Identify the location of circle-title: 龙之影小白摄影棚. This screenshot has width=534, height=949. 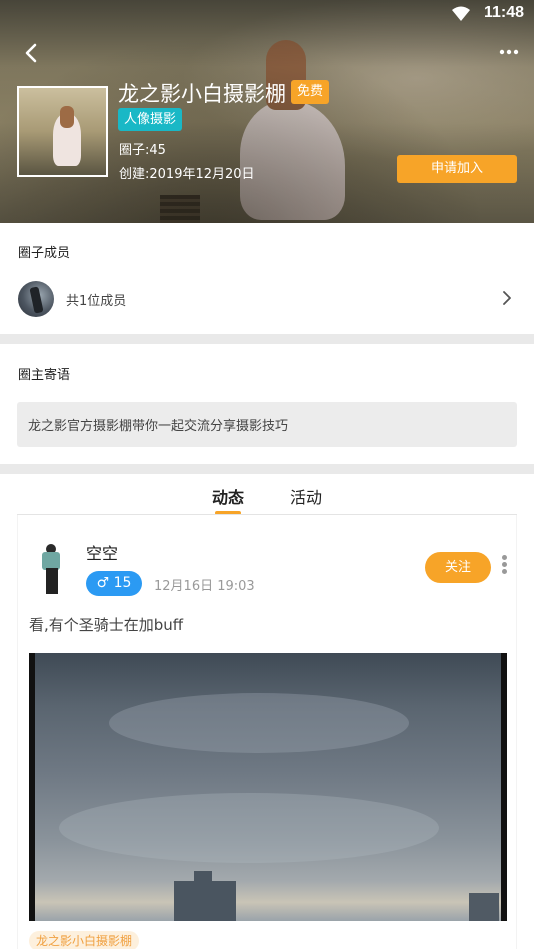
(202, 94).